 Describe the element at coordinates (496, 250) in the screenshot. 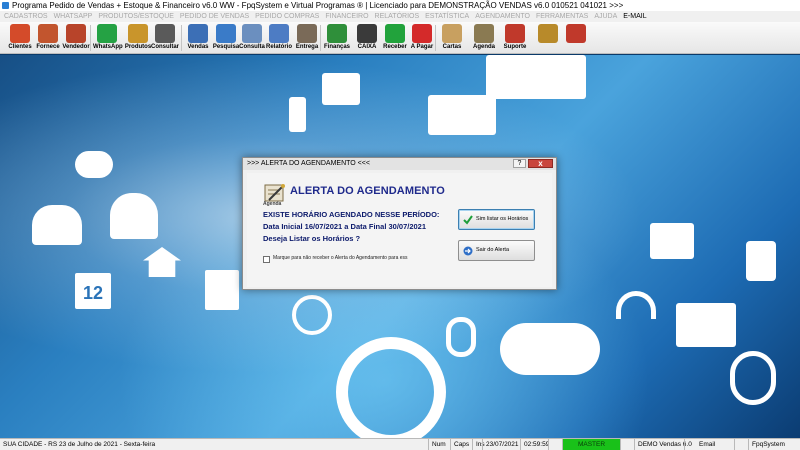

I see `exit-alert-button: Sair do Alerta` at that location.